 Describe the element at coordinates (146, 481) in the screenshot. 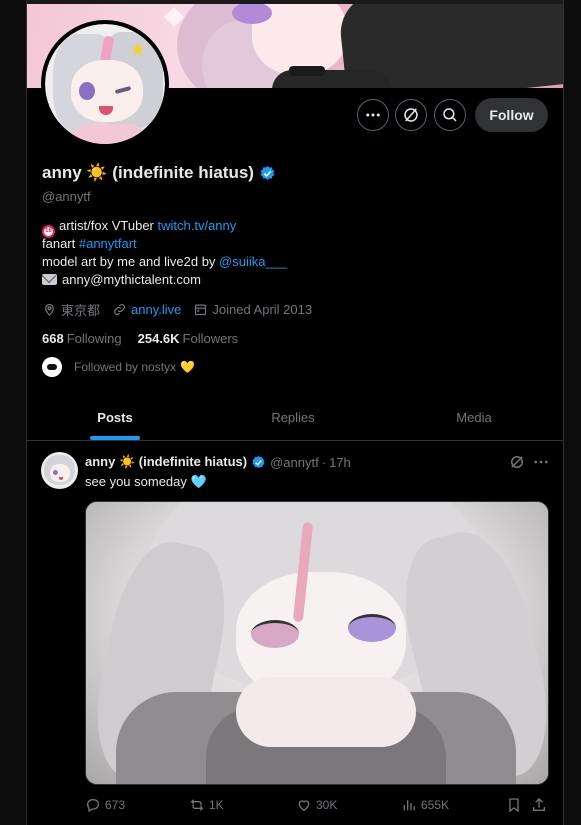

I see `post-text: see you someday 🩵` at that location.